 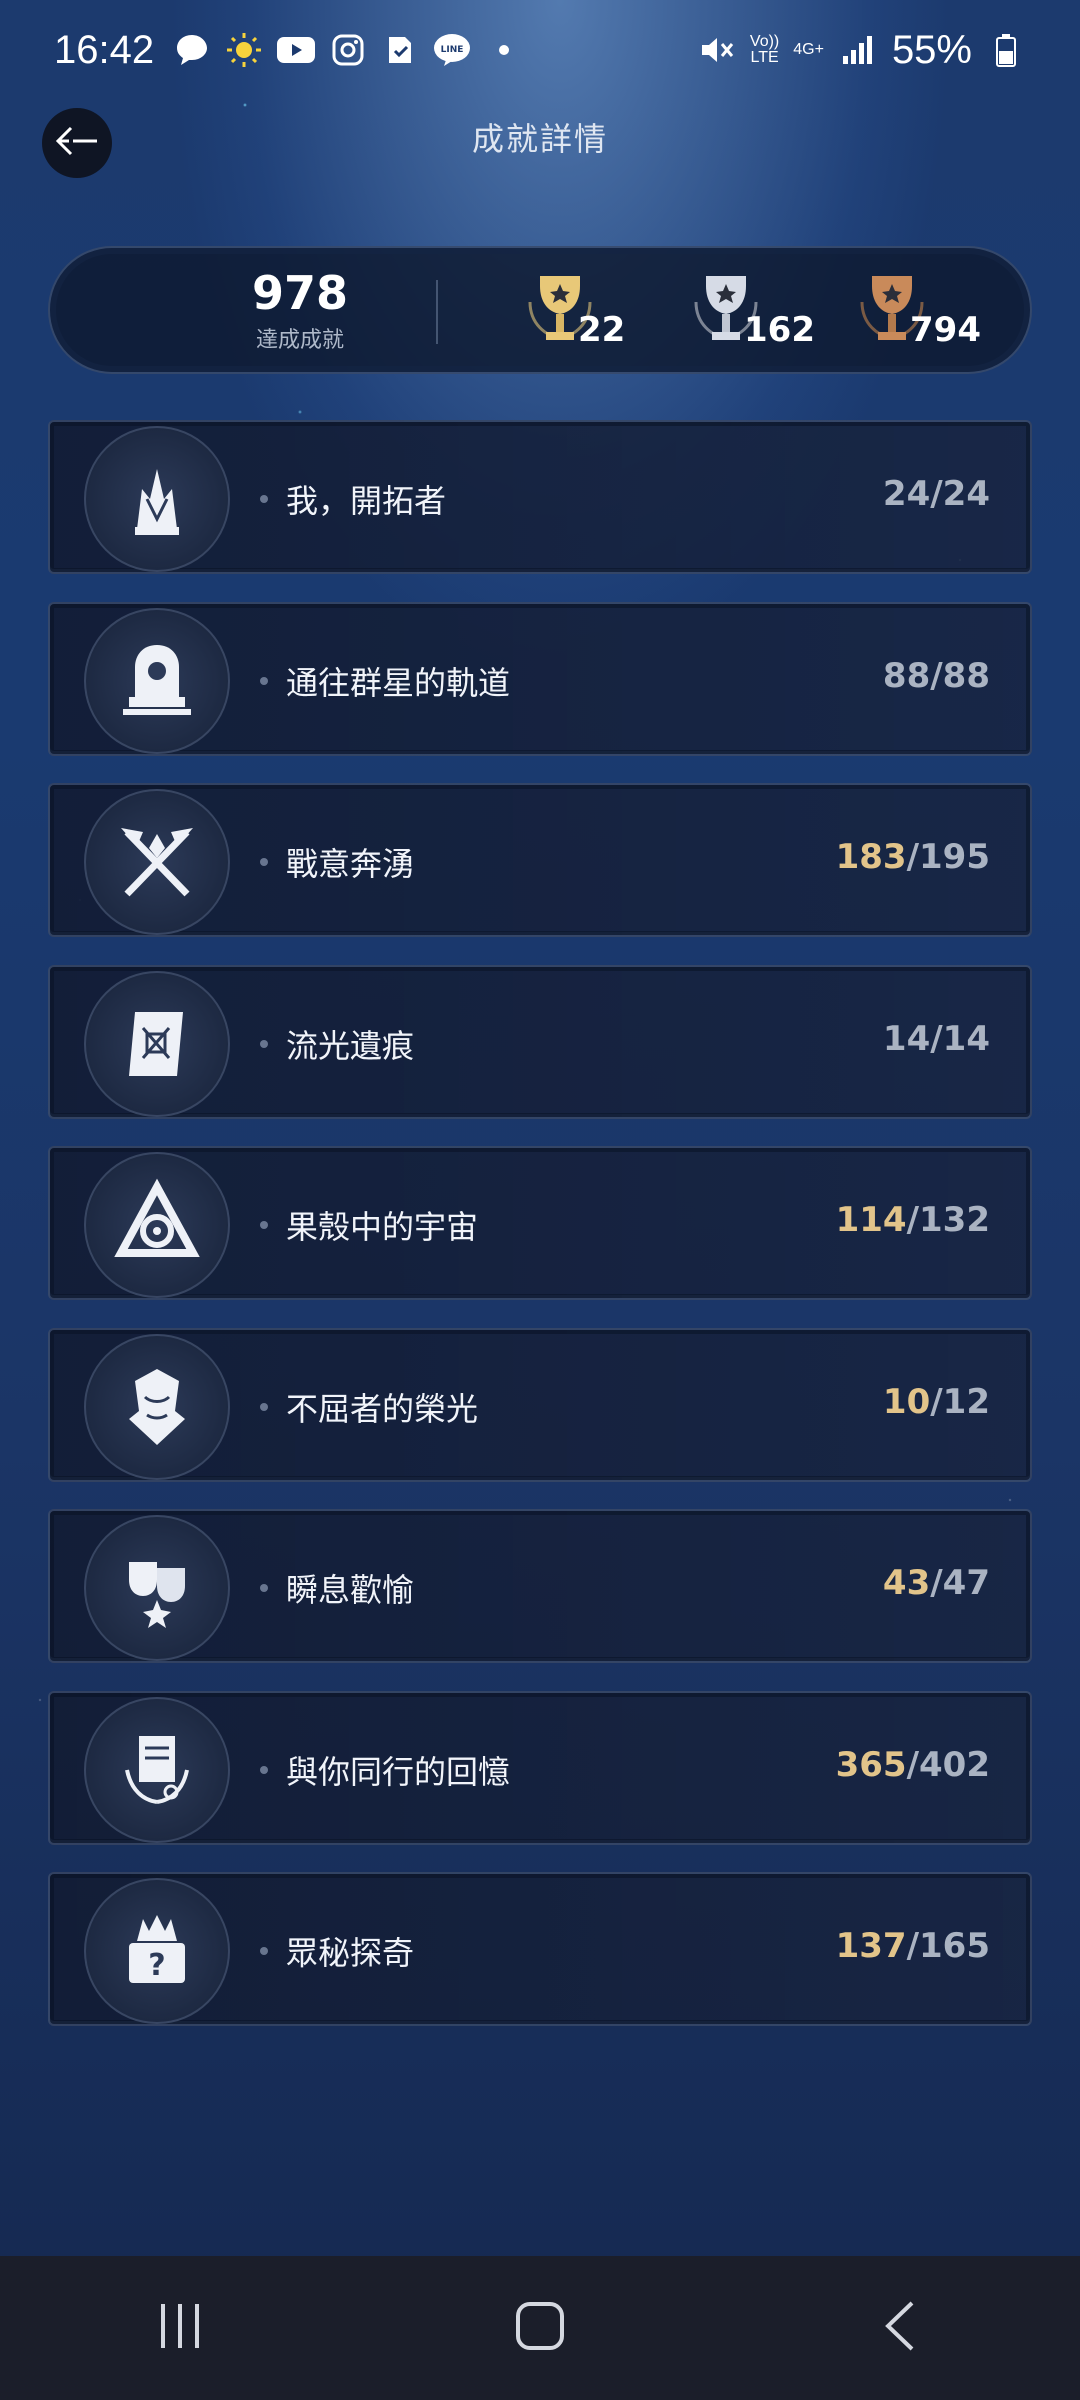 I want to click on memory-book-icon, so click(x=157, y=1769).